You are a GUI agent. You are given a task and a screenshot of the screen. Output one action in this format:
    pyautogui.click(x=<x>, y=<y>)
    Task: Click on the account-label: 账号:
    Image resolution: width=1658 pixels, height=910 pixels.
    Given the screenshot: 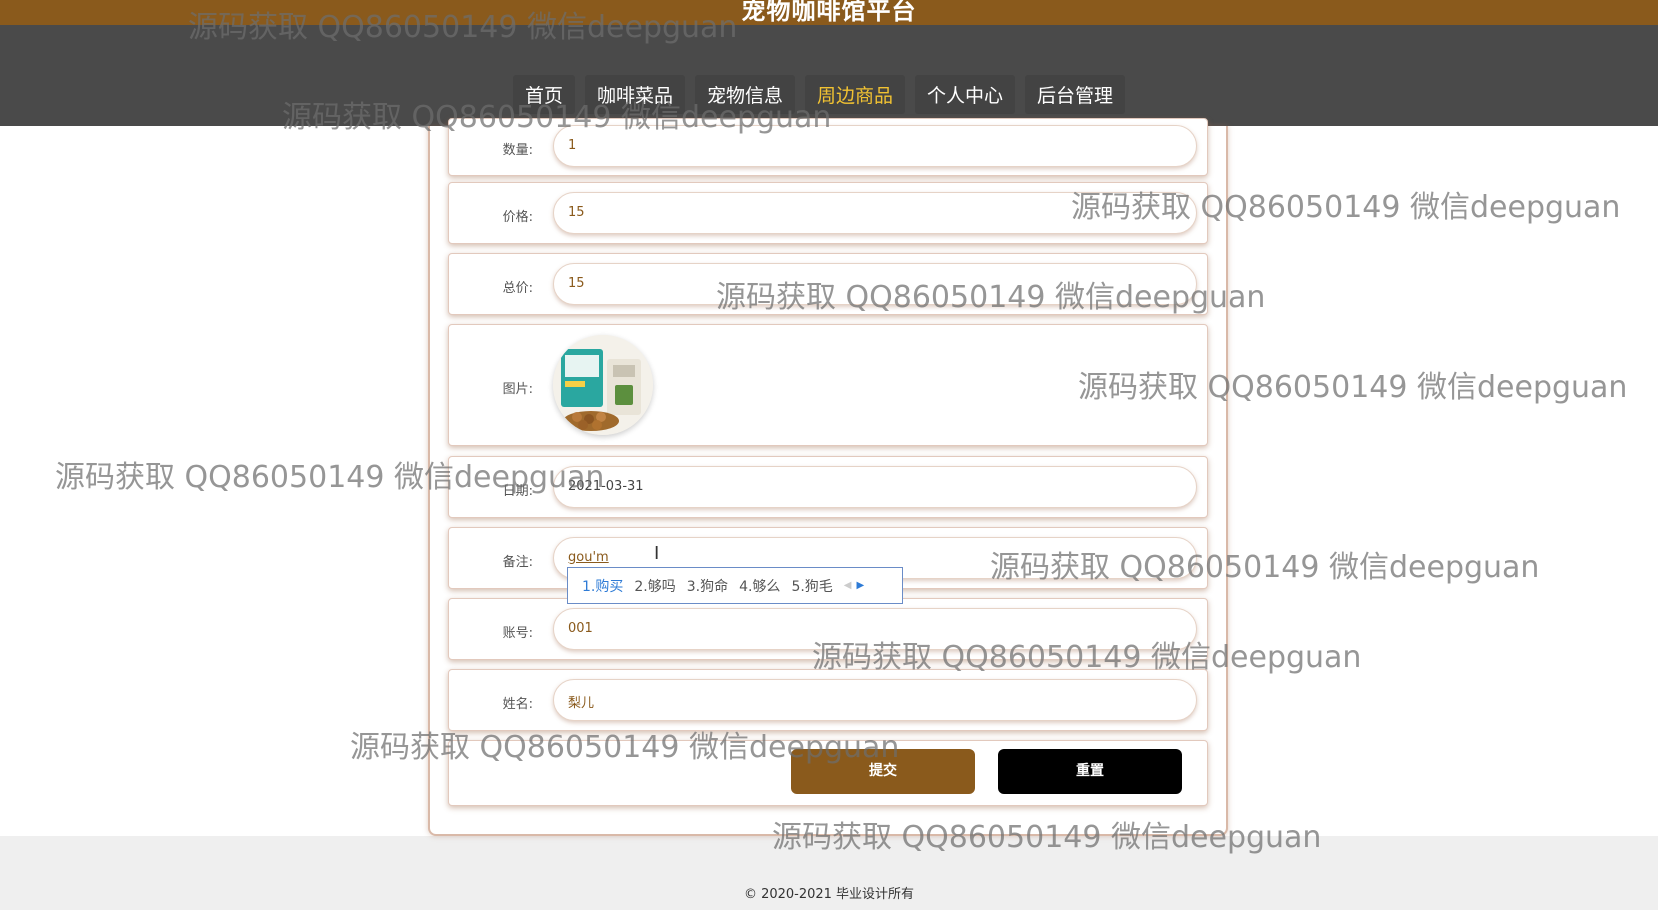 What is the action you would take?
    pyautogui.click(x=517, y=633)
    